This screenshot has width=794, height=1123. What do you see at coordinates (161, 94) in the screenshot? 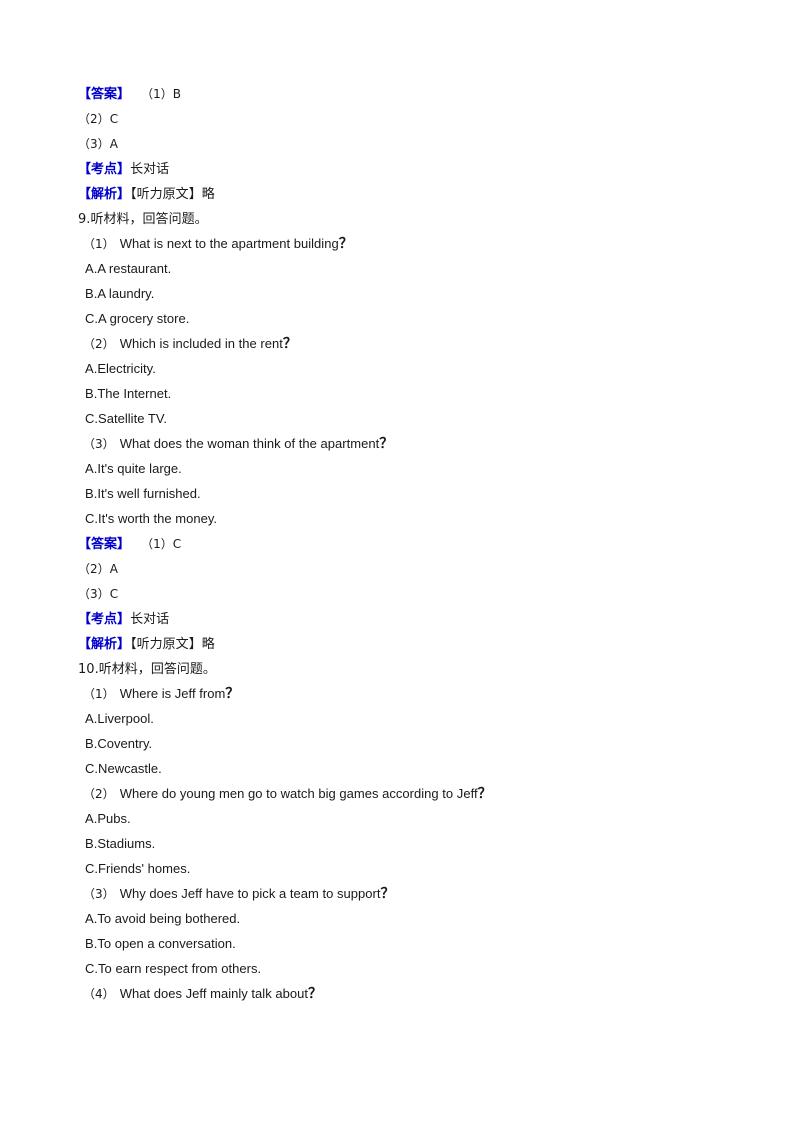
I see `answer-value: （1）B` at bounding box center [161, 94].